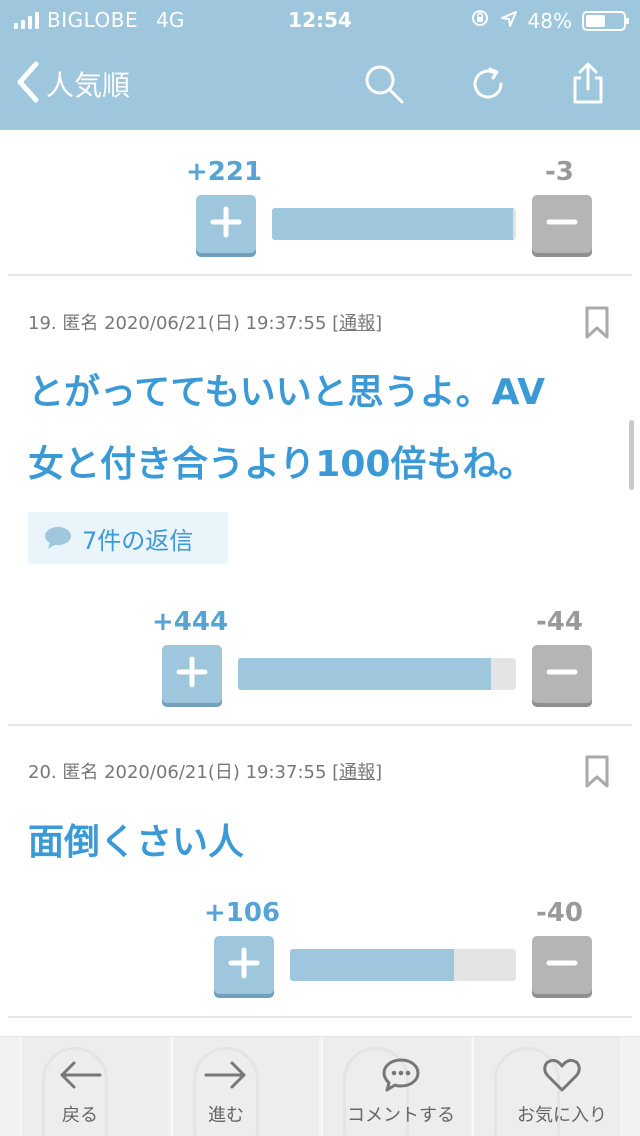  I want to click on bottom-toolbar: 戻る 進む コメントする お気に入り, so click(320, 1086).